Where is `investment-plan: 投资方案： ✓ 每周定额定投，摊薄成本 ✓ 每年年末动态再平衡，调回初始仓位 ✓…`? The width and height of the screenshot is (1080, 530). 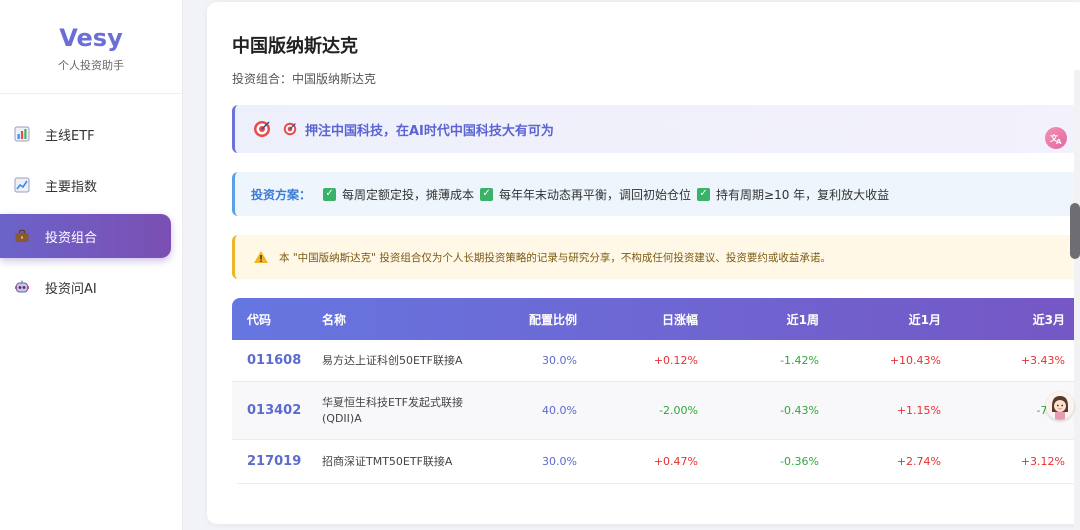
investment-plan: 投资方案： ✓ 每周定额定投，摊薄成本 ✓ 每年年末动态再平衡，调回初始仓位 ✓… is located at coordinates (656, 194).